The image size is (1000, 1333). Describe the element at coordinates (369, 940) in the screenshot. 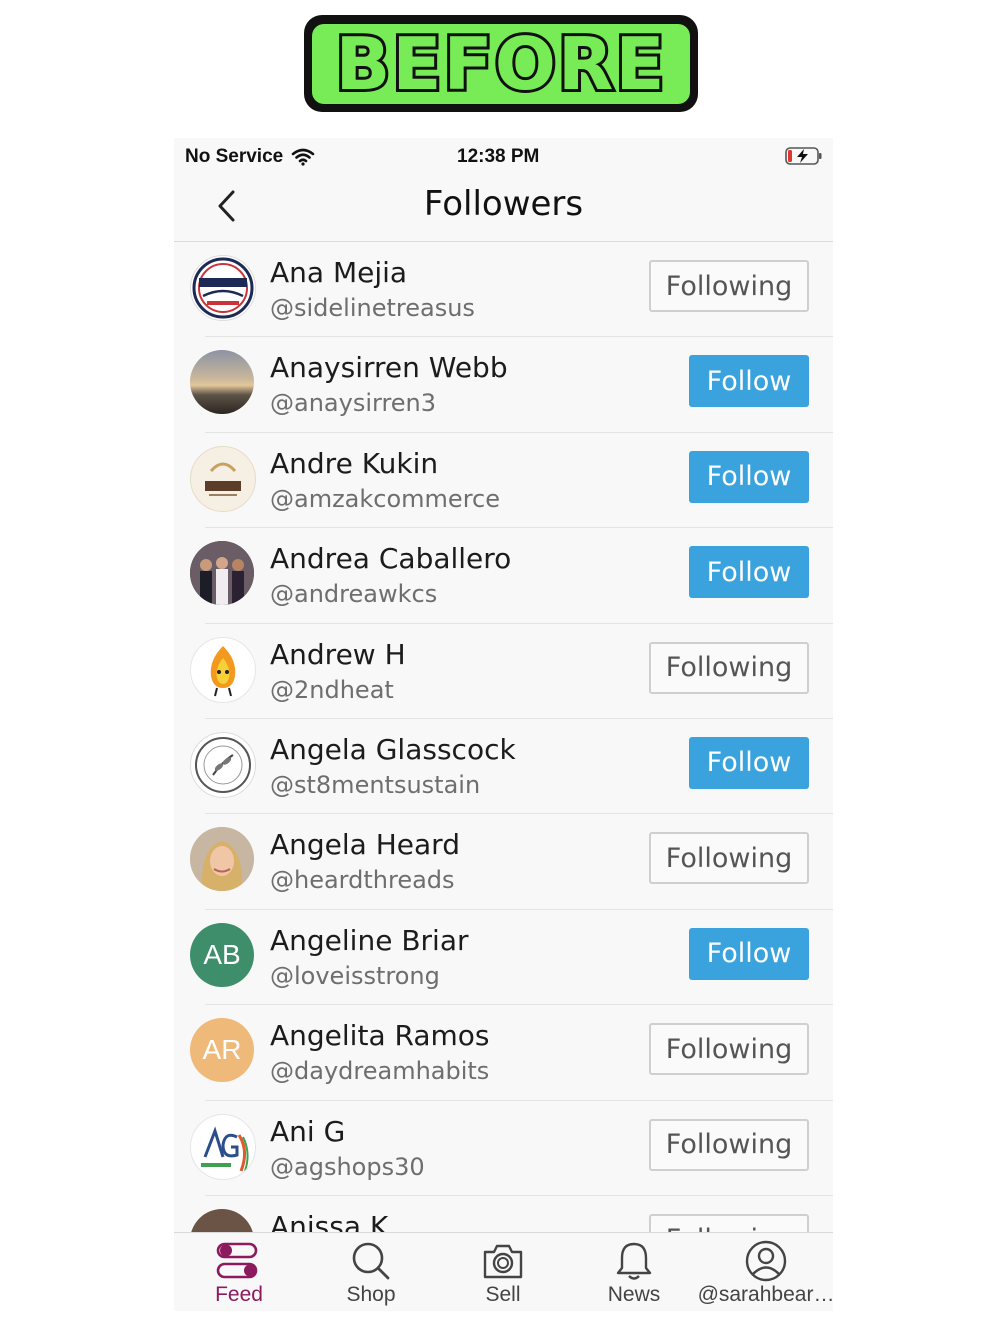

I see `follower-name: Angeline Briar` at that location.